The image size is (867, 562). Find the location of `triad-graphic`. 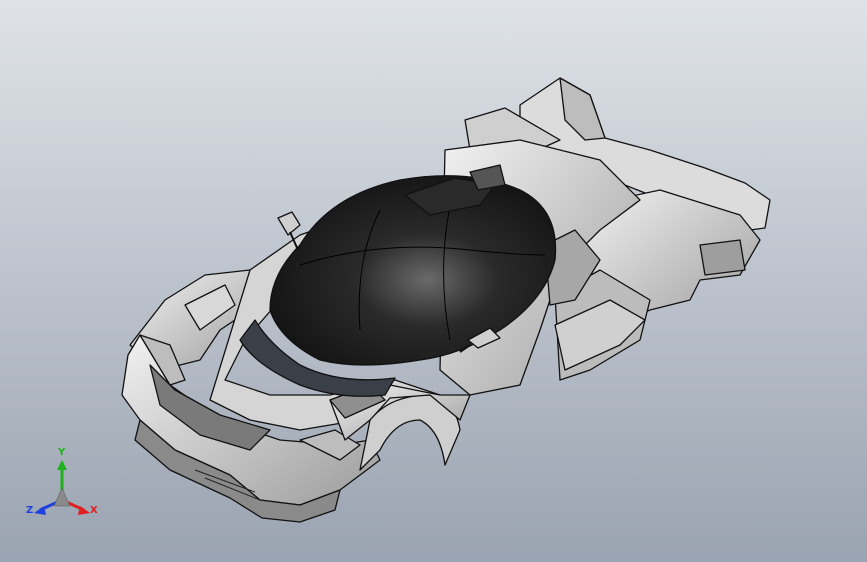

triad-graphic is located at coordinates (62, 487).